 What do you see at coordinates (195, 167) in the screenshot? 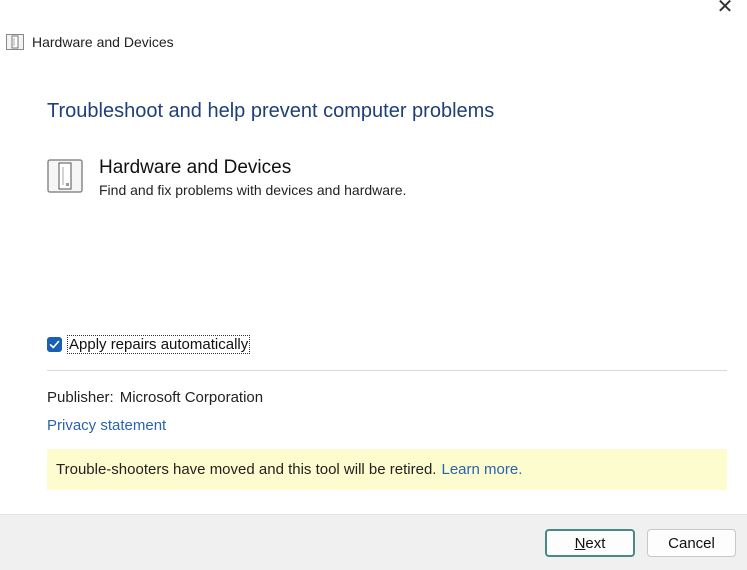
I see `tool-name: Hardware and Devices` at bounding box center [195, 167].